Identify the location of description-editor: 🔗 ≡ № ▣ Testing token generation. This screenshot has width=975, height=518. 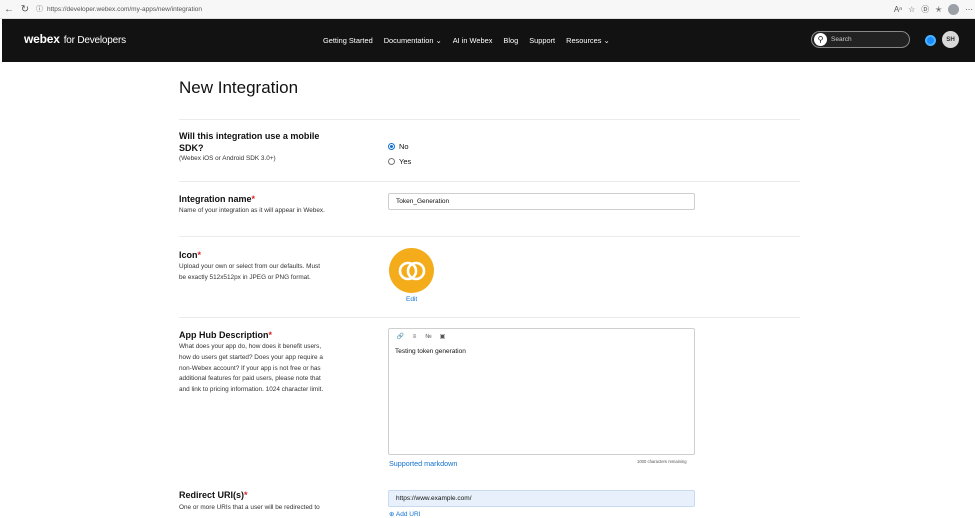
(541, 391).